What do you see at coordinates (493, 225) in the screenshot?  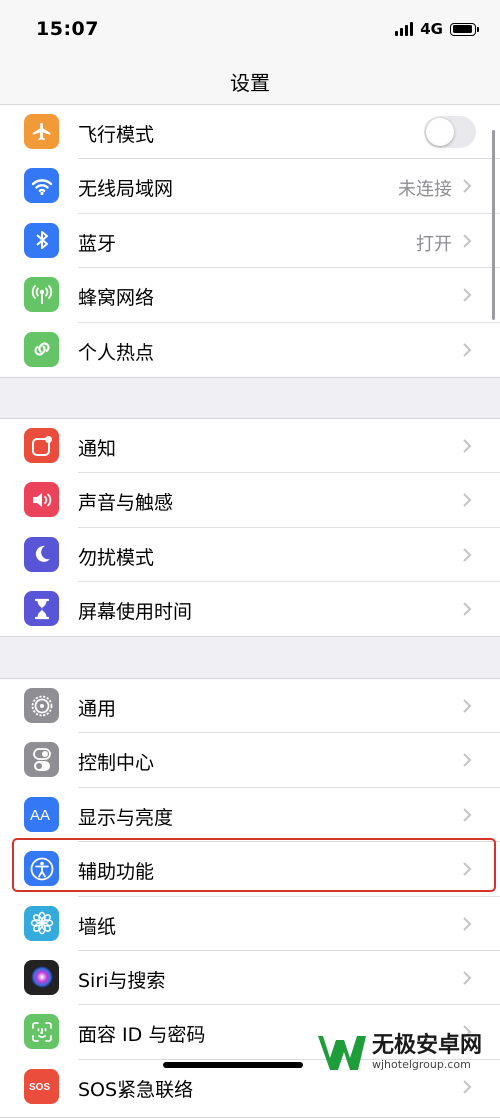 I see `scroll-indicator` at bounding box center [493, 225].